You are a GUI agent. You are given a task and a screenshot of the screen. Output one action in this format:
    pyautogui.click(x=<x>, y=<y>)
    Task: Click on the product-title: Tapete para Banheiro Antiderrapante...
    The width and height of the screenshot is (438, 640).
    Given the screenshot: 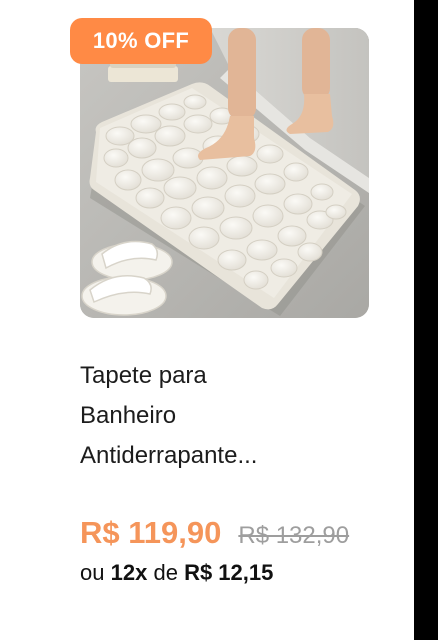 What is the action you would take?
    pyautogui.click(x=230, y=416)
    